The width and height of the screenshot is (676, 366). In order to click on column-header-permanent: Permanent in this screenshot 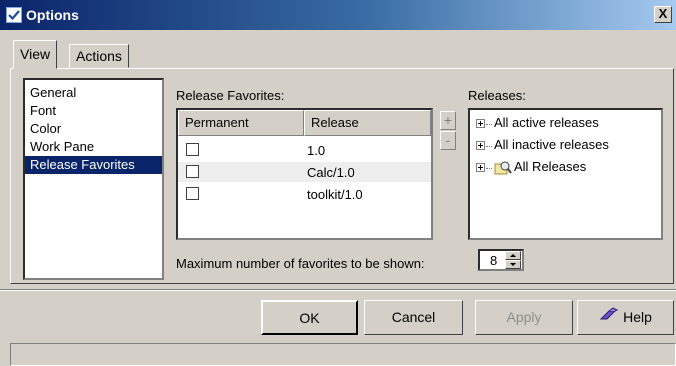, I will do `click(241, 123)`.